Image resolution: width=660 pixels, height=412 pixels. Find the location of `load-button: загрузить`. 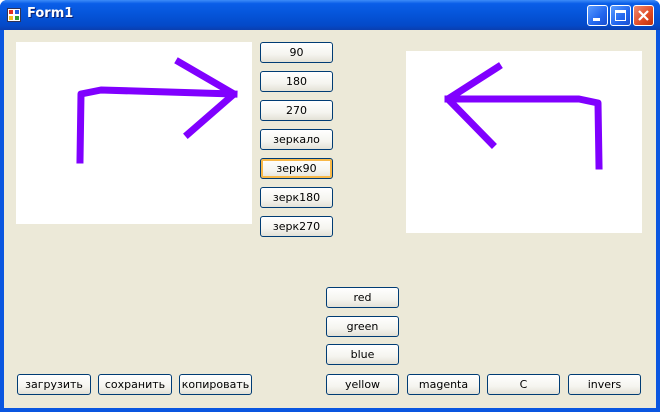

load-button: загрузить is located at coordinates (54, 384).